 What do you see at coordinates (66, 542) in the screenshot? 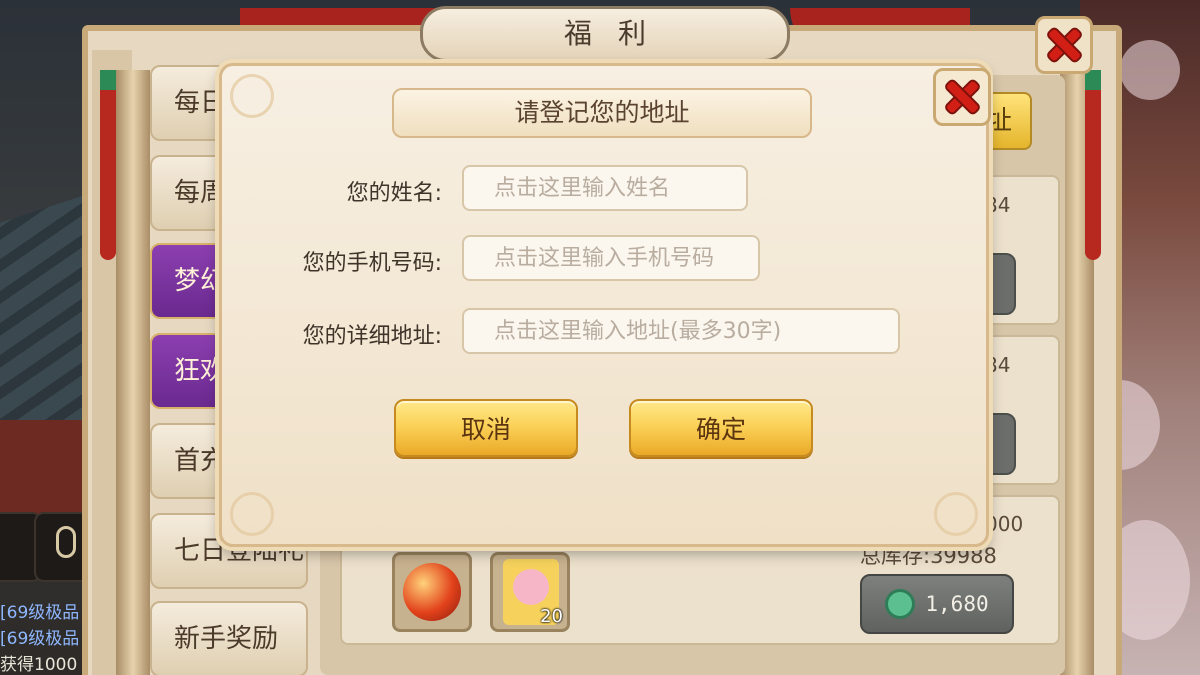
I see `microphone-icon` at bounding box center [66, 542].